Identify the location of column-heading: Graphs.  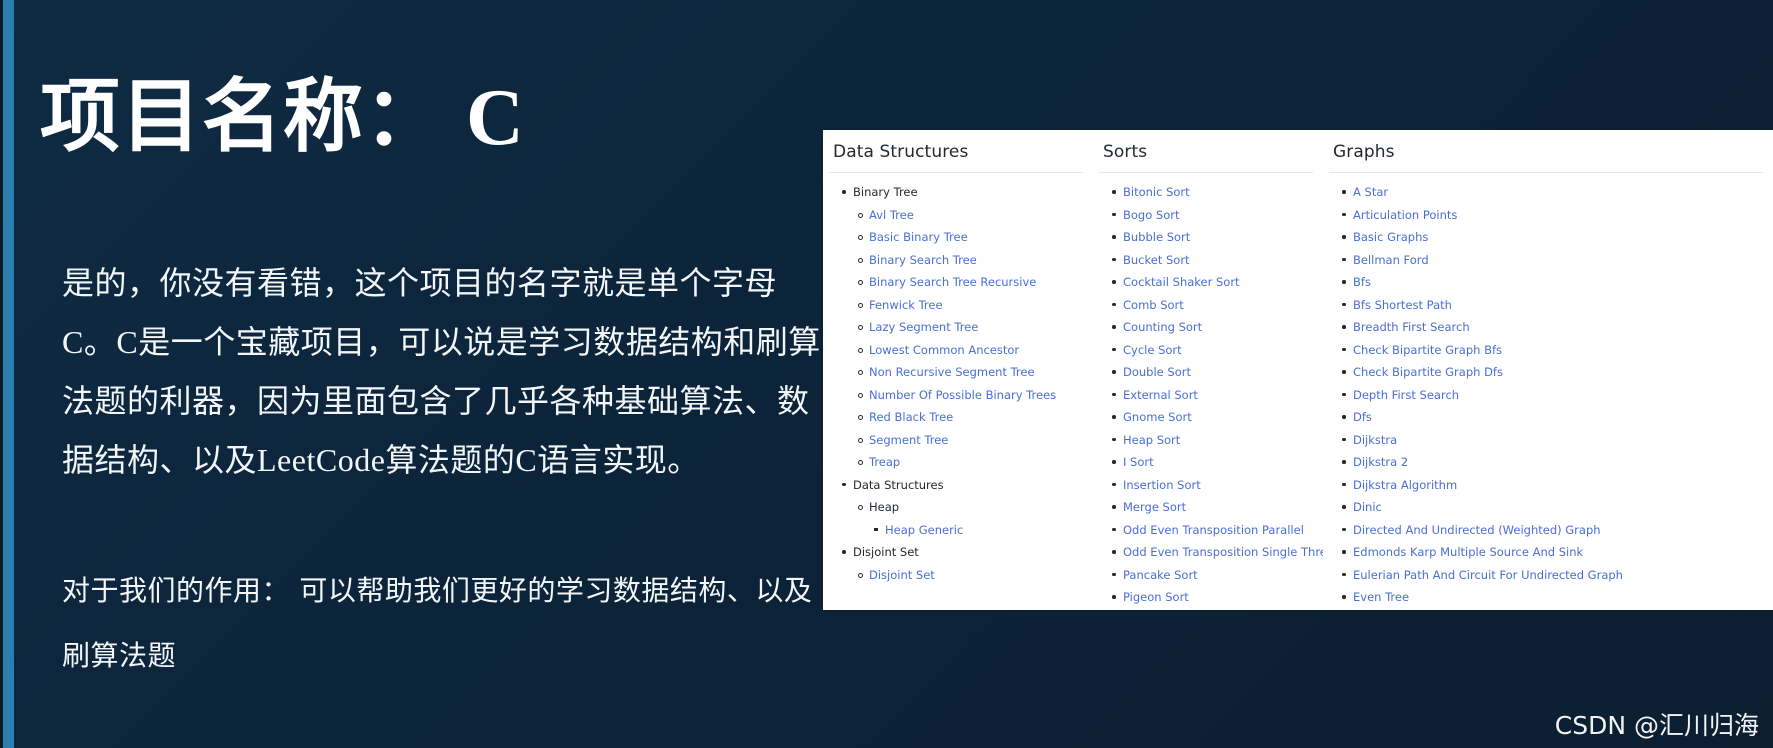
(1546, 151).